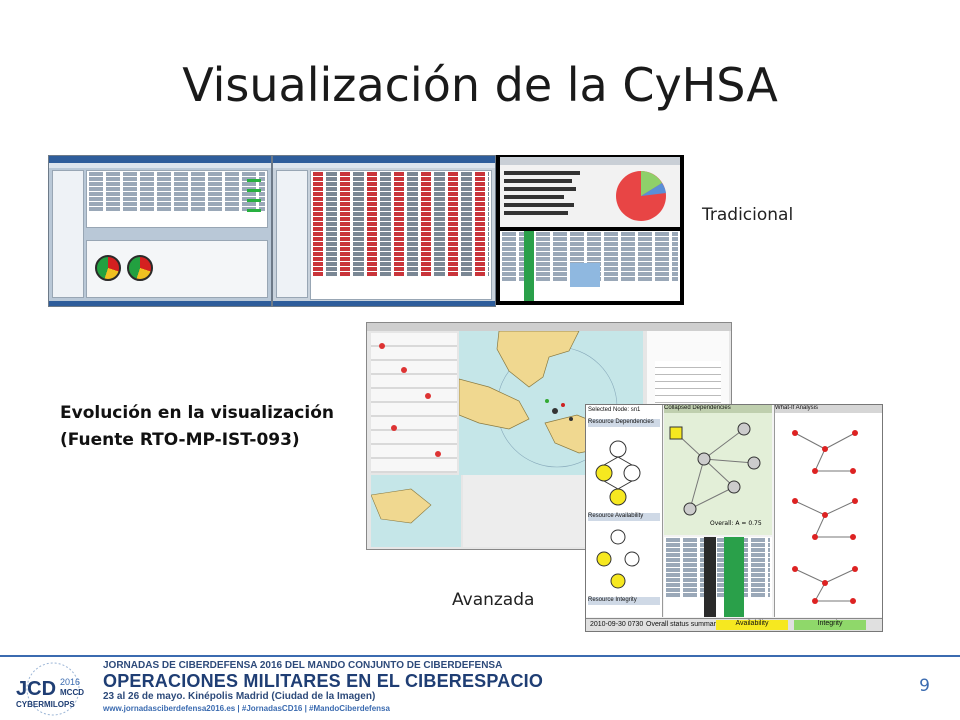 This screenshot has height=720, width=960. I want to click on resource-availability-header: Resource Availability, so click(624, 517).